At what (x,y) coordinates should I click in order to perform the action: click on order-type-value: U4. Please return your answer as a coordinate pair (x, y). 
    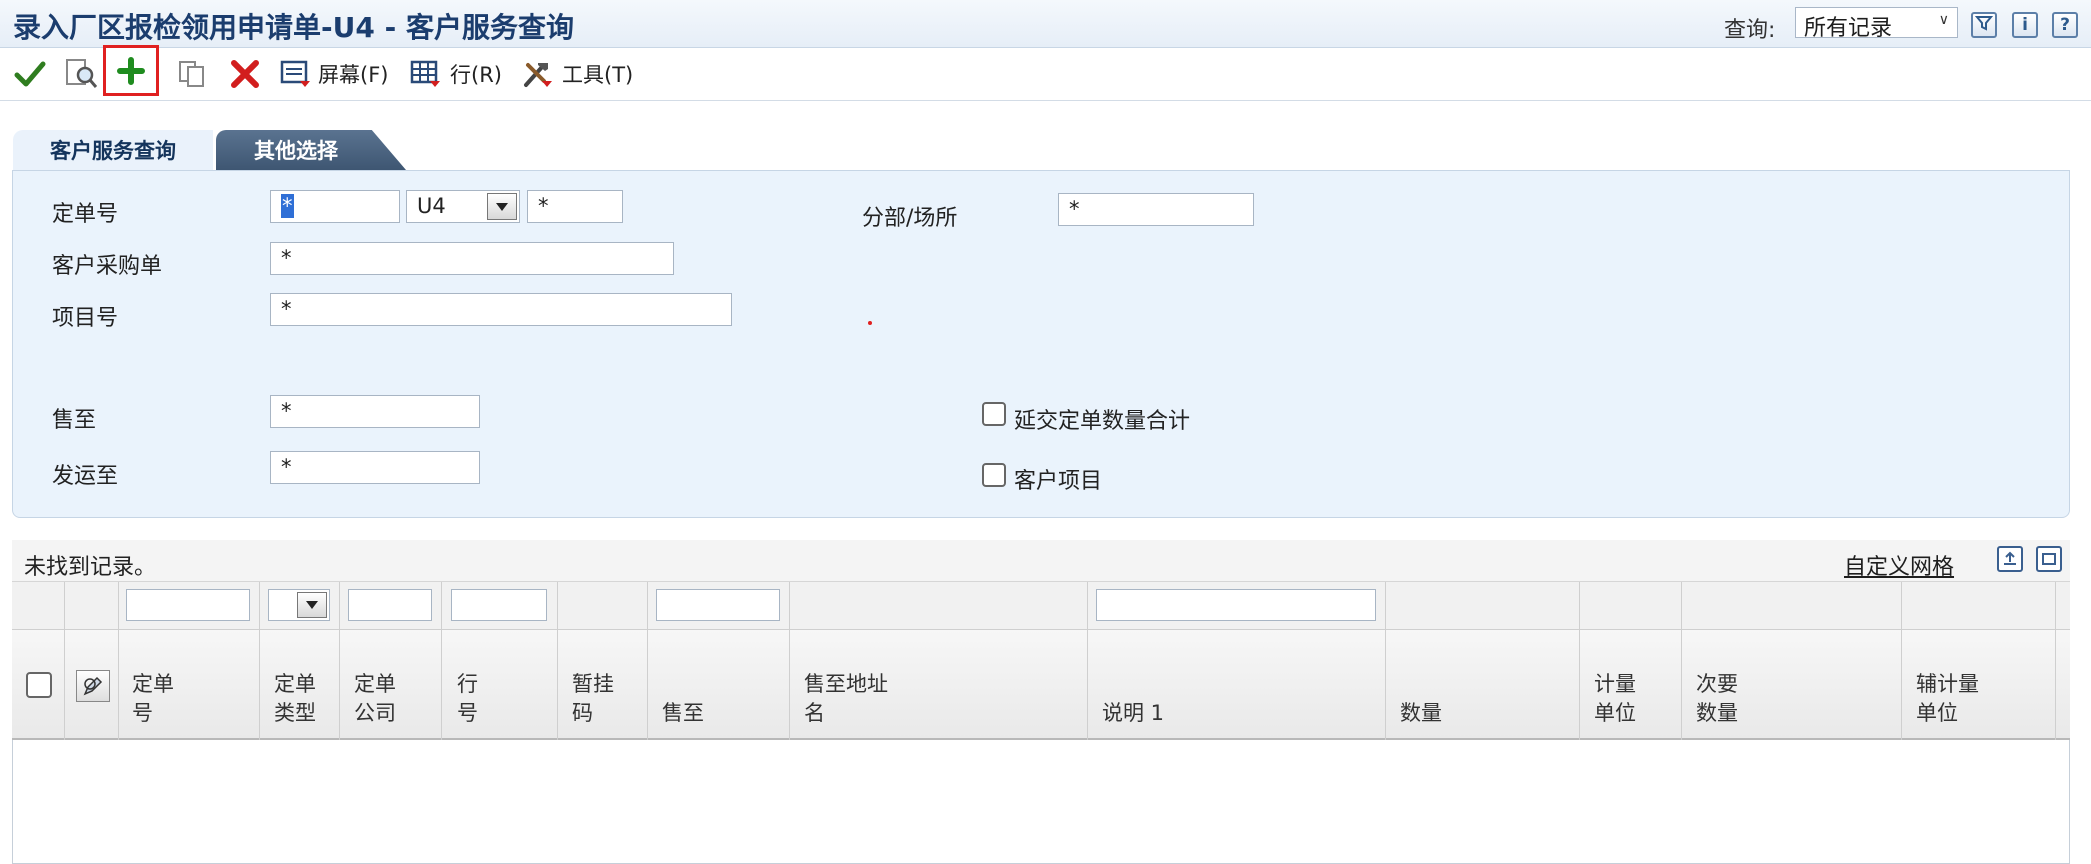
    Looking at the image, I should click on (431, 206).